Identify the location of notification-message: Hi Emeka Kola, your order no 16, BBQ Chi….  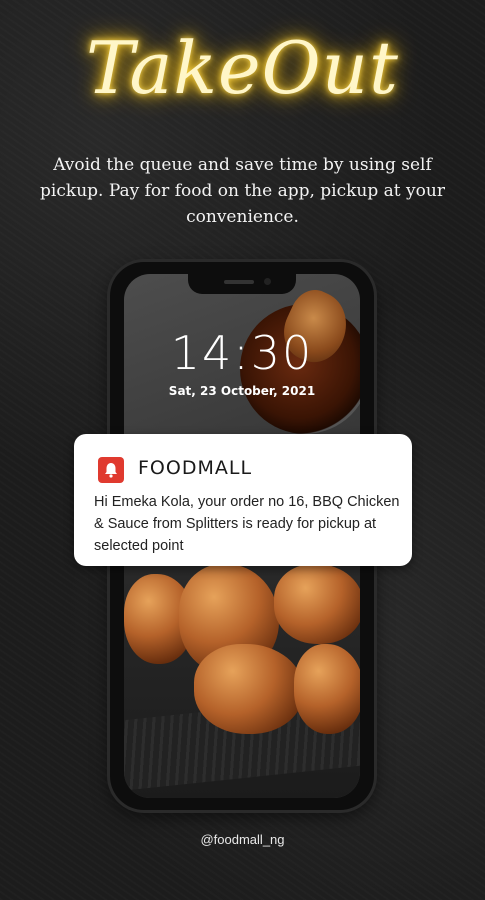
(247, 524).